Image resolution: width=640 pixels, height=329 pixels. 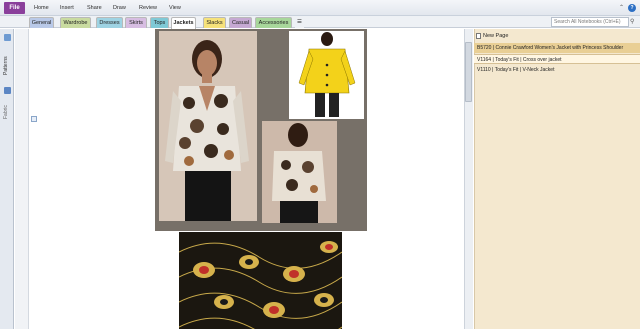 What do you see at coordinates (632, 8) in the screenshot?
I see `help-icon: ?` at bounding box center [632, 8].